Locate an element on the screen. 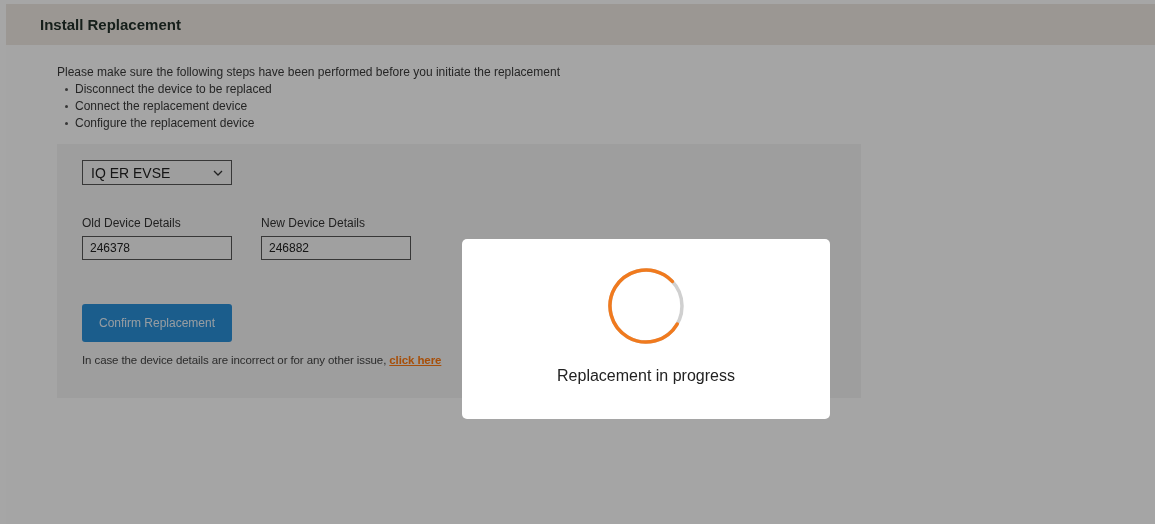 This screenshot has height=524, width=1155. step-text: Disconnect the device to be replaced is located at coordinates (173, 89).